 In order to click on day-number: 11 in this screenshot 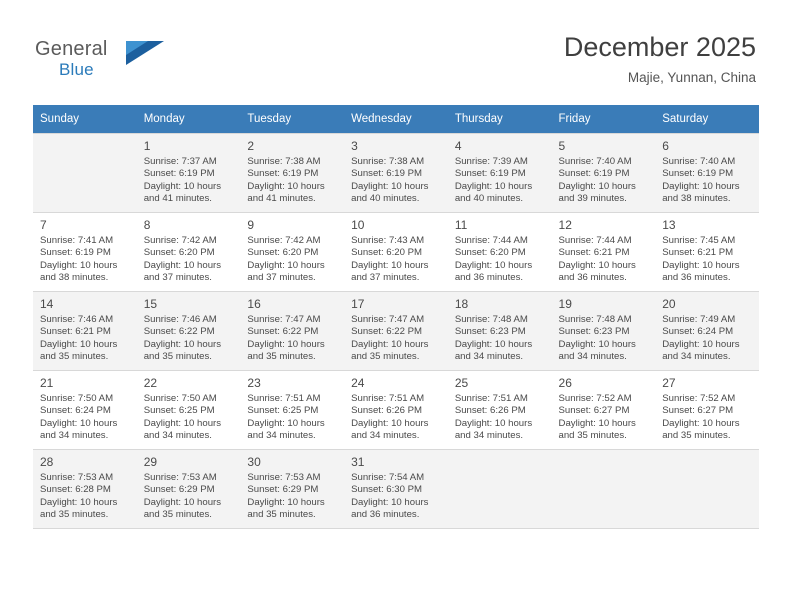, I will do `click(461, 225)`.